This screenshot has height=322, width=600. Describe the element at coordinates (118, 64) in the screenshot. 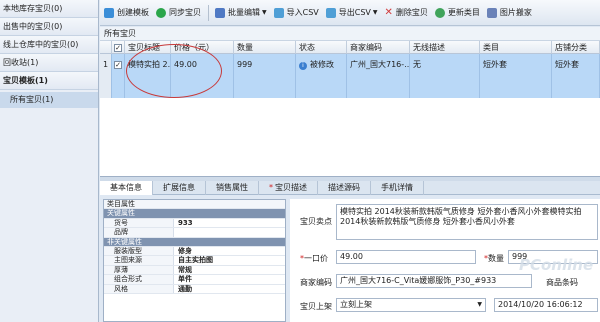

I see `row-checkbox: ✓` at that location.